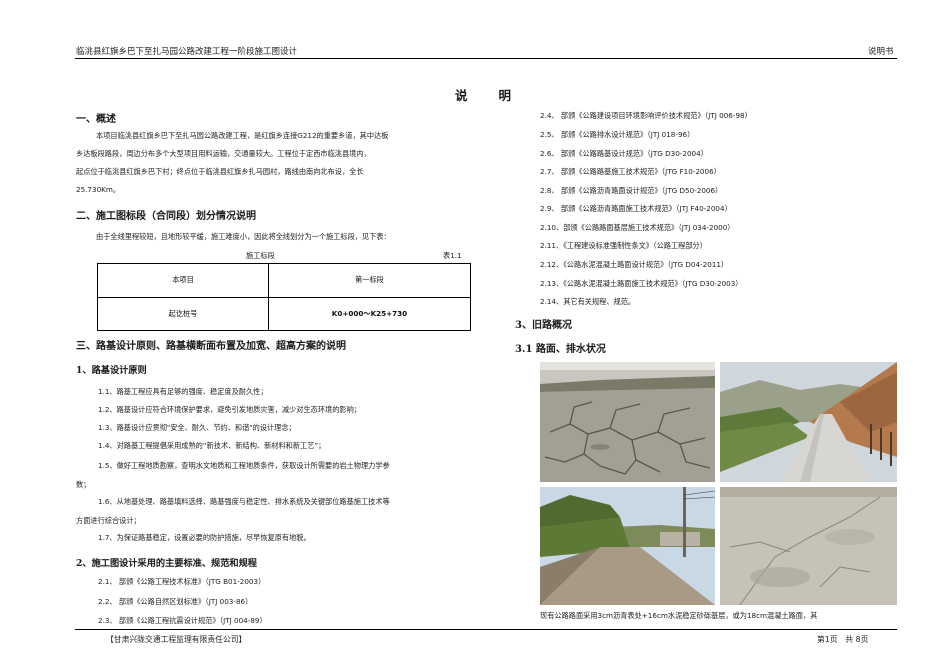 This screenshot has width=945, height=669. I want to click on list-item: 2.13、《公路水泥混凝土路面施工技术规范》（JTG D30-2003）, so click(641, 283).